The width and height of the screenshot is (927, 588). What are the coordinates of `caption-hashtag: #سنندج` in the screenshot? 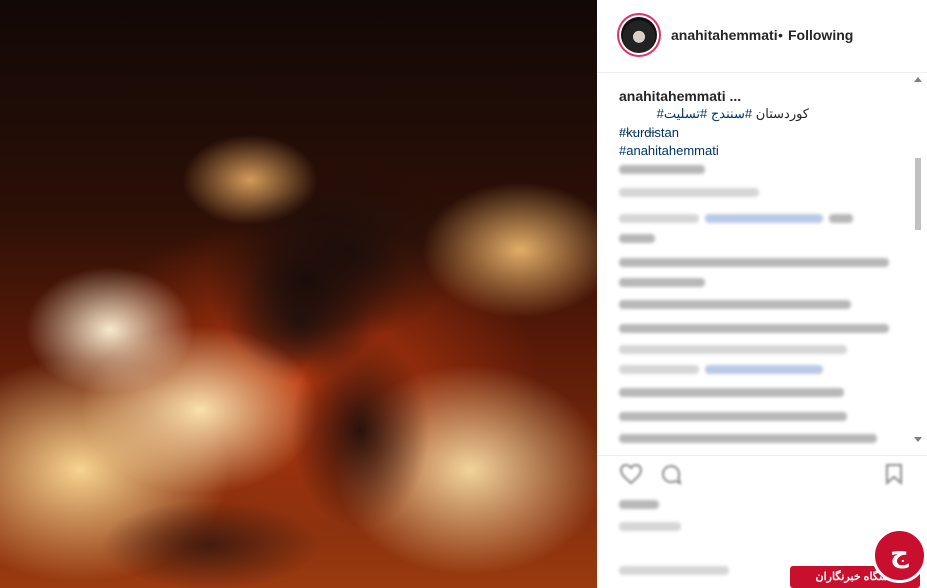 It's located at (731, 113).